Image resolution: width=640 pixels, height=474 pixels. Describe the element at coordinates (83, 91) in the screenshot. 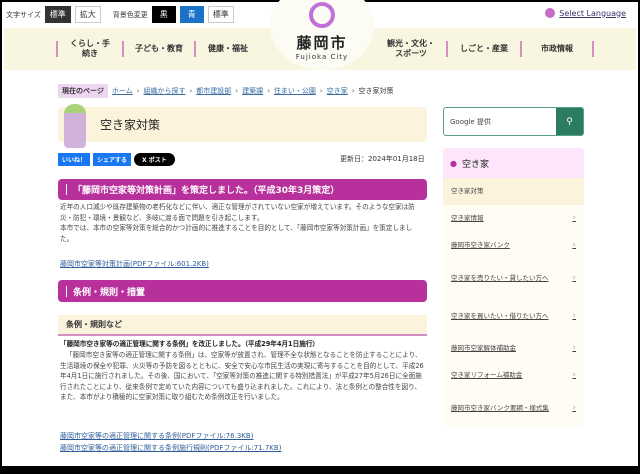

I see `breadcrumb-label: 現在のページ` at that location.